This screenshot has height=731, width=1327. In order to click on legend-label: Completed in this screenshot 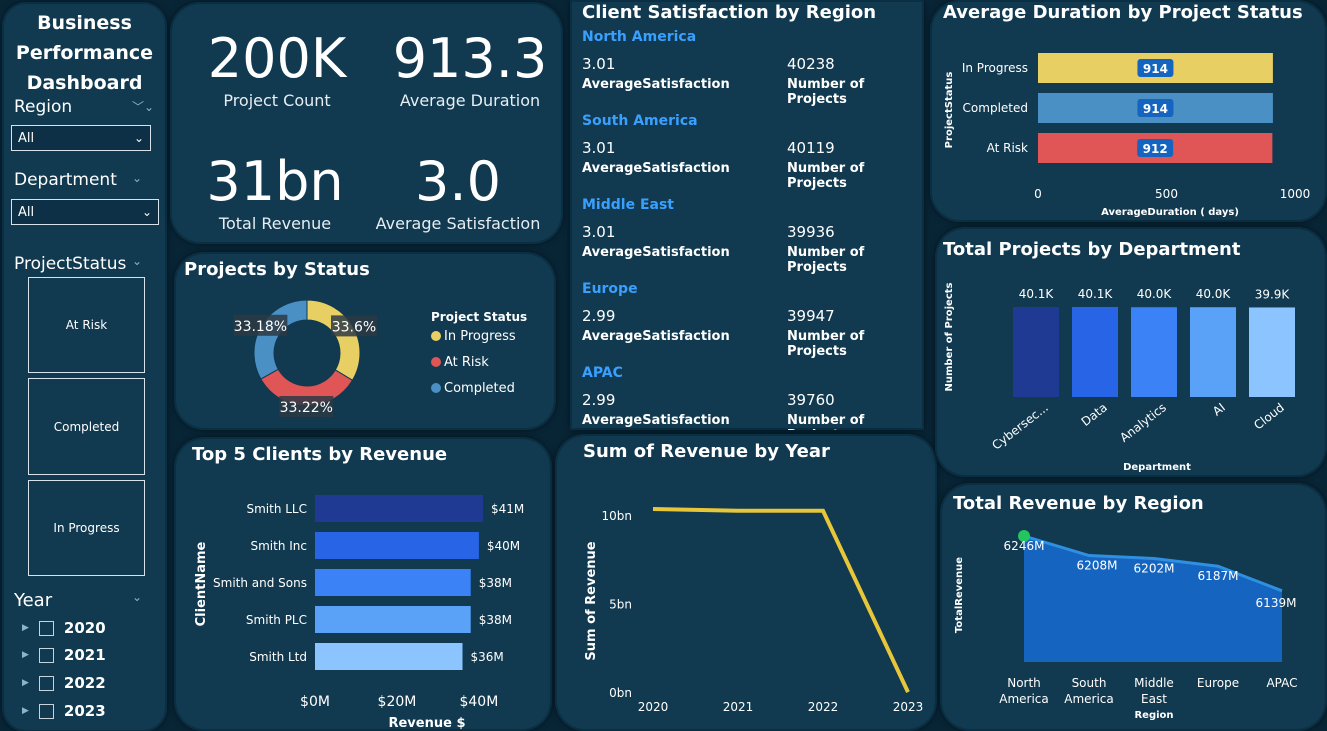, I will do `click(479, 388)`.